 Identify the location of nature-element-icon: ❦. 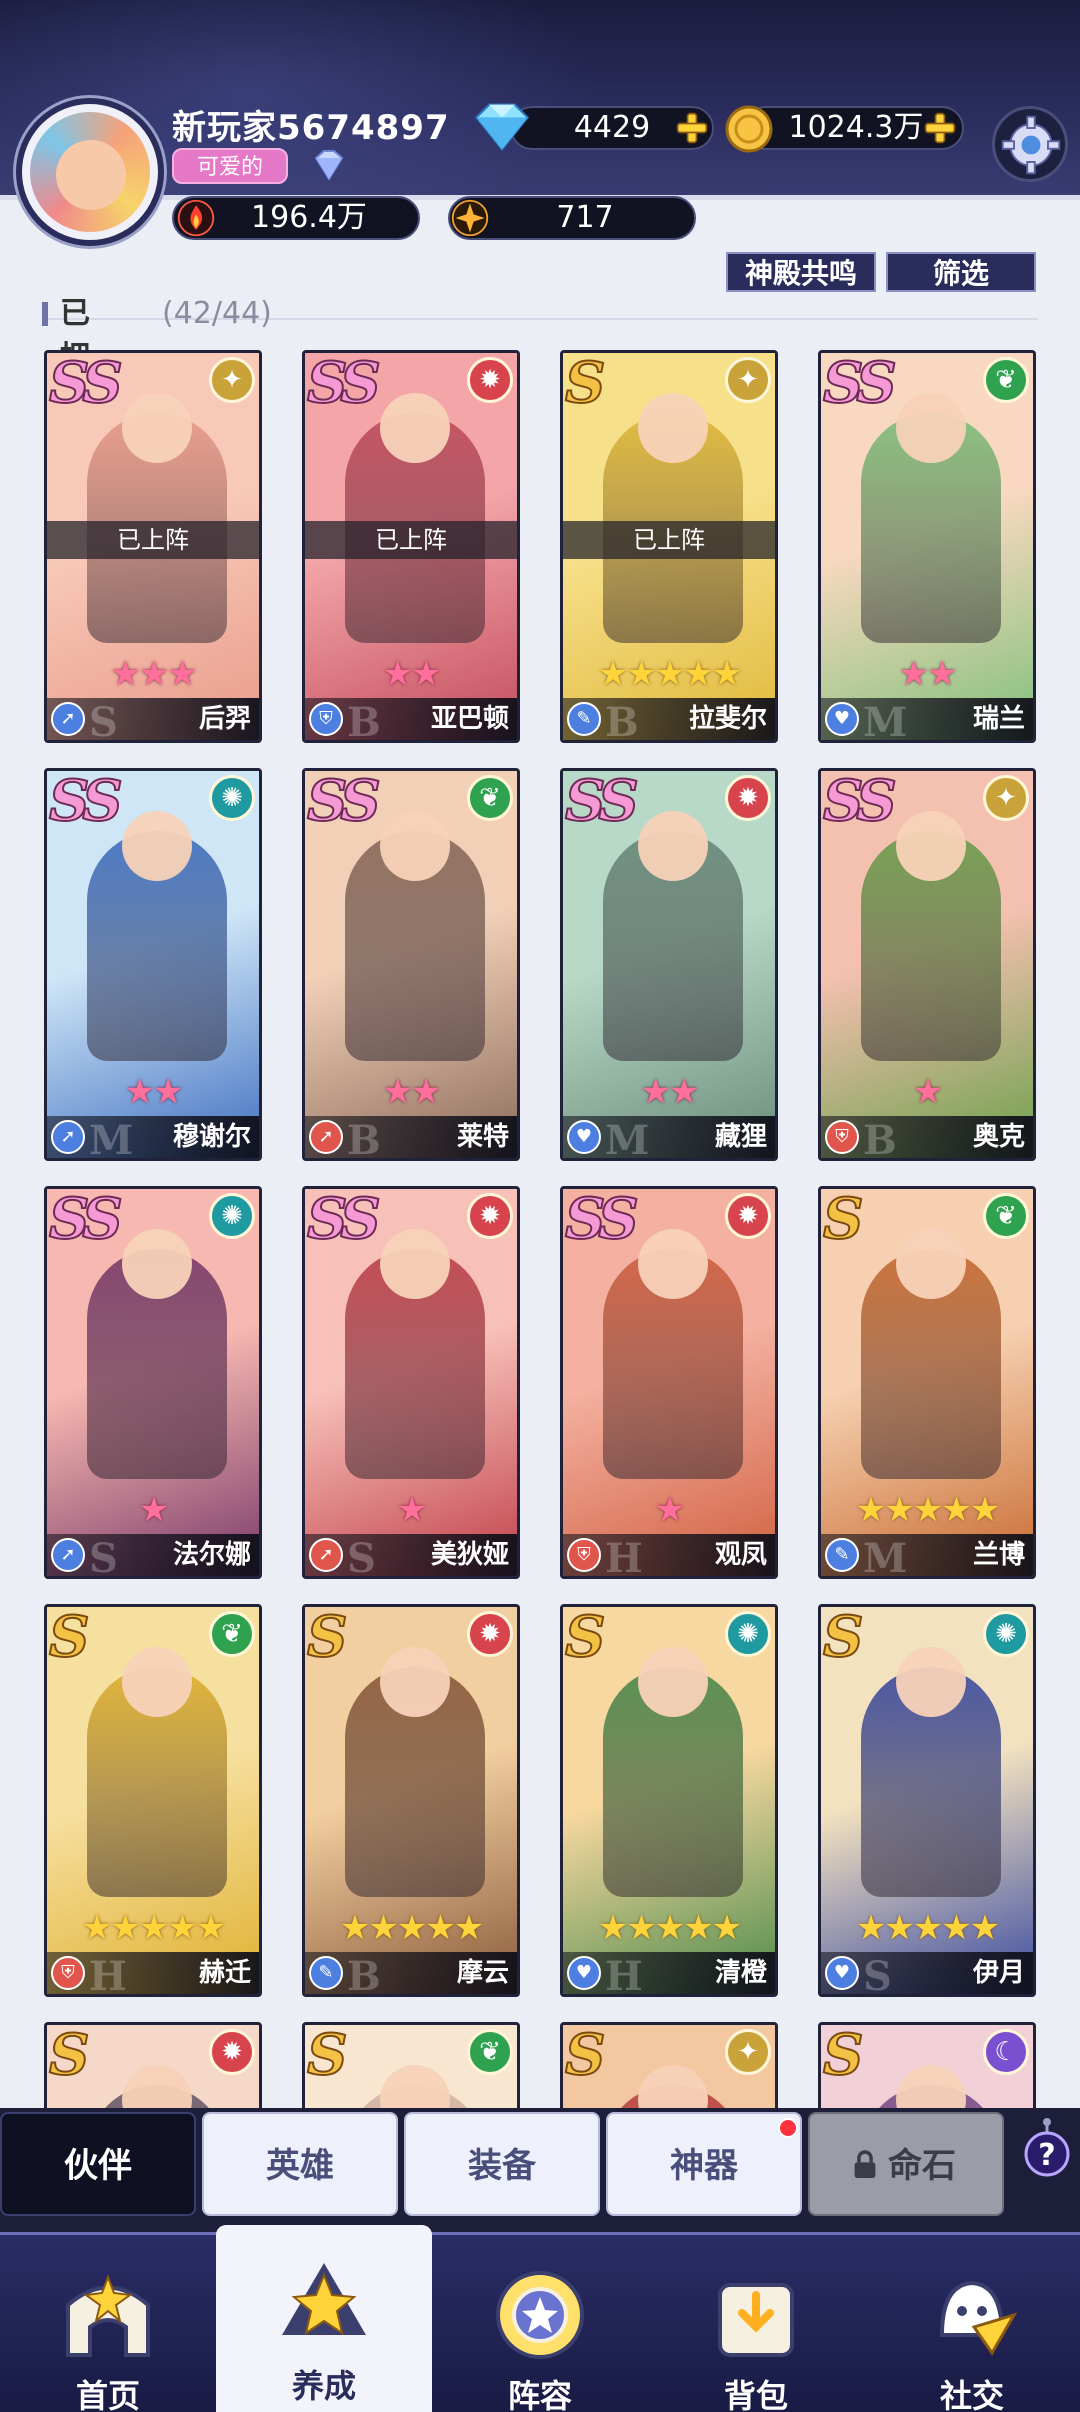
(1006, 1216).